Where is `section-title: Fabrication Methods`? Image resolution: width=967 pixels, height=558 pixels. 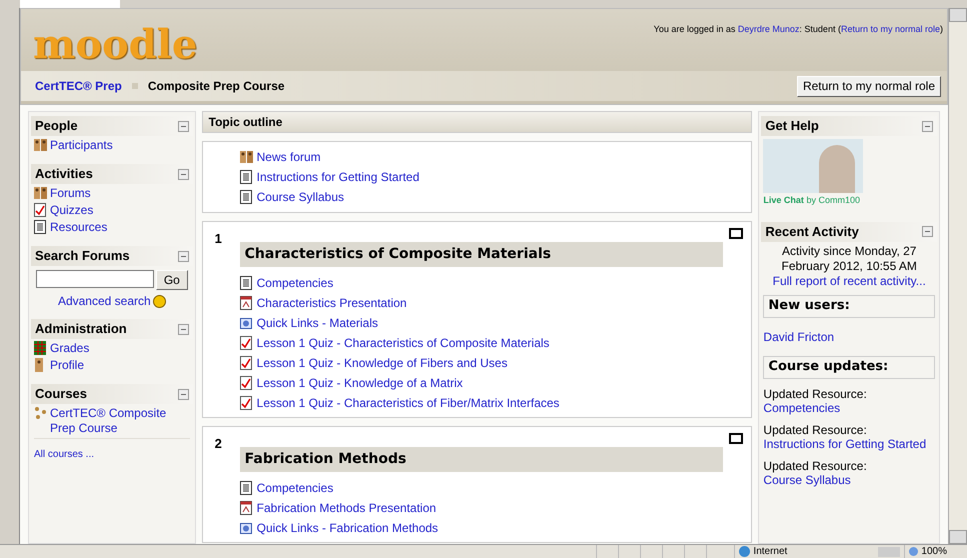 section-title: Fabrication Methods is located at coordinates (325, 459).